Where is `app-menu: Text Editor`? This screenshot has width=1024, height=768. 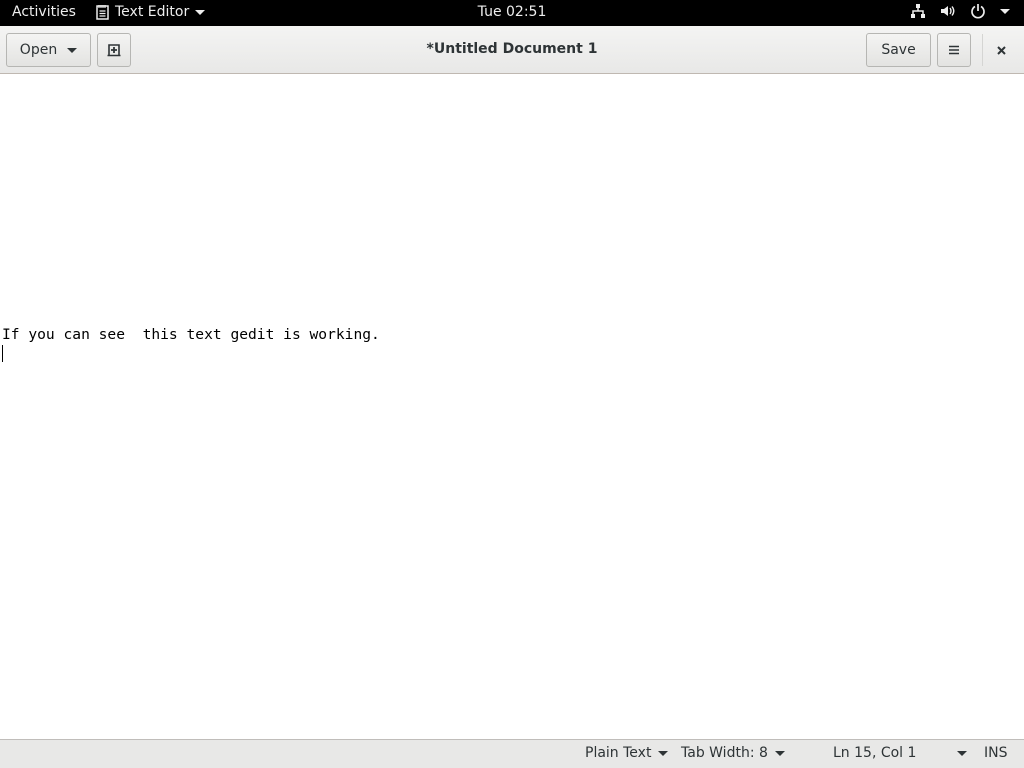
app-menu: Text Editor is located at coordinates (151, 12).